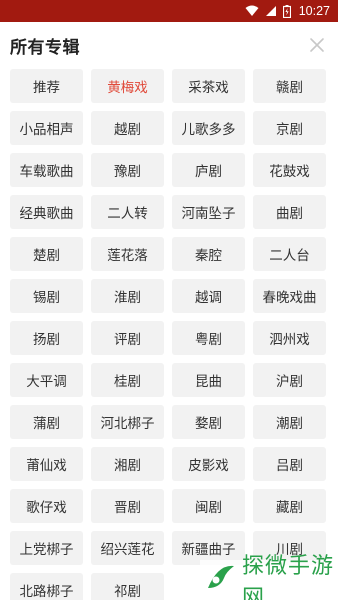 This screenshot has width=338, height=600. Describe the element at coordinates (289, 464) in the screenshot. I see `album-chip: 吕剧` at that location.